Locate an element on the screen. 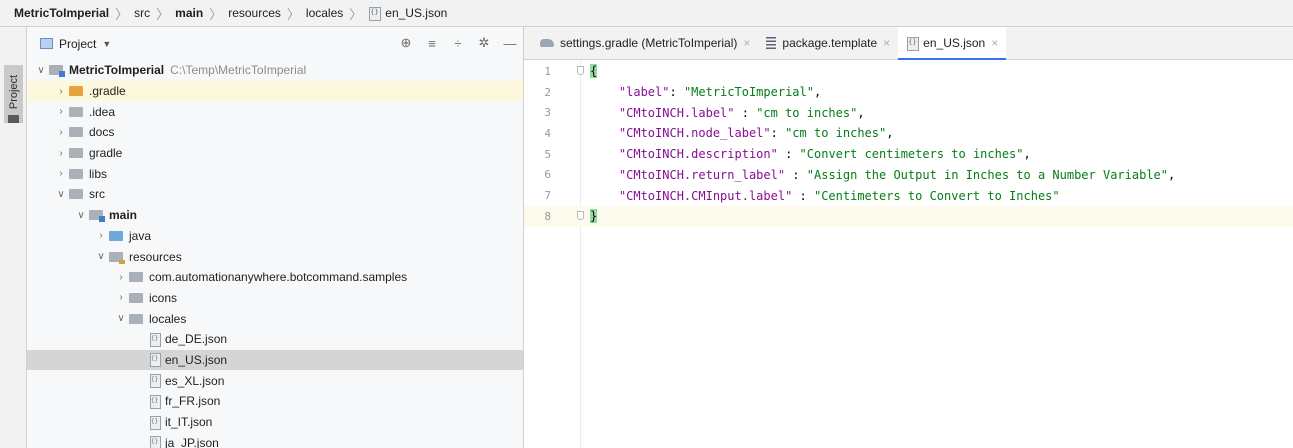 The width and height of the screenshot is (1293, 448). project-tool-window-label: Project is located at coordinates (14, 92).